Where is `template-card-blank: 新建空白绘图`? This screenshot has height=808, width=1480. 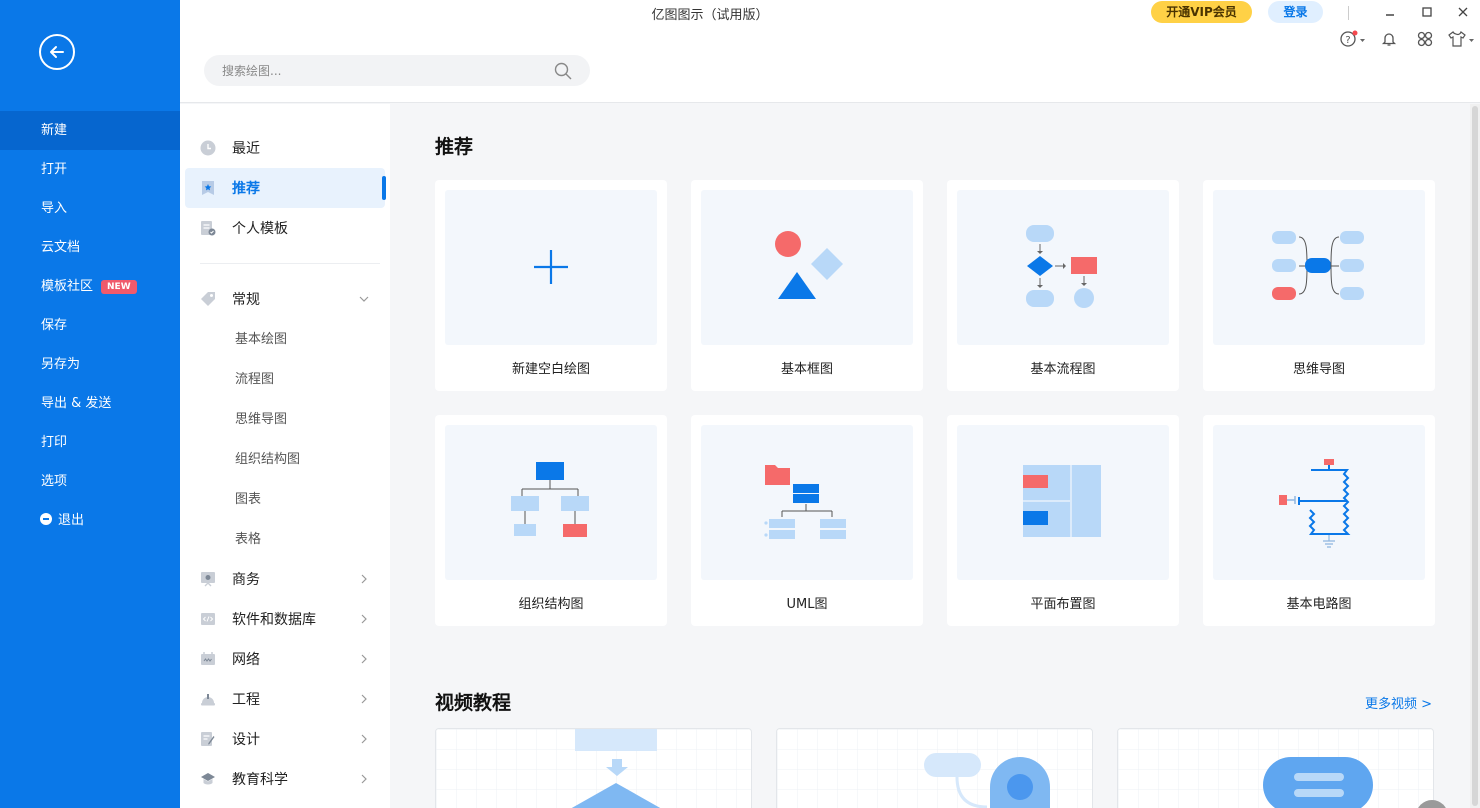 template-card-blank: 新建空白绘图 is located at coordinates (551, 285).